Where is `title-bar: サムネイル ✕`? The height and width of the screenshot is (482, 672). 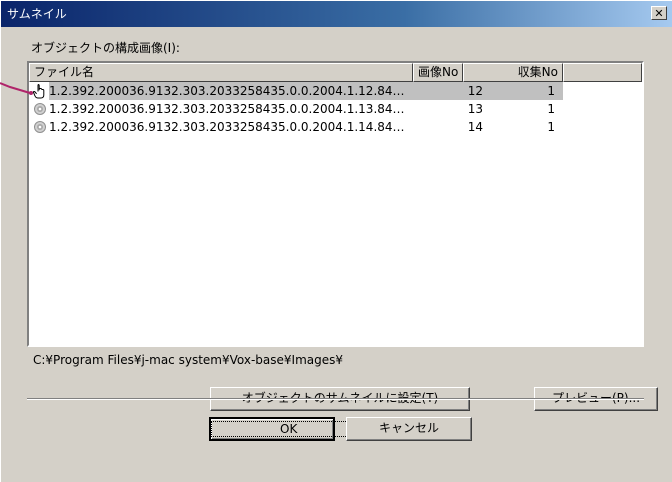 title-bar: サムネイル ✕ is located at coordinates (336, 14).